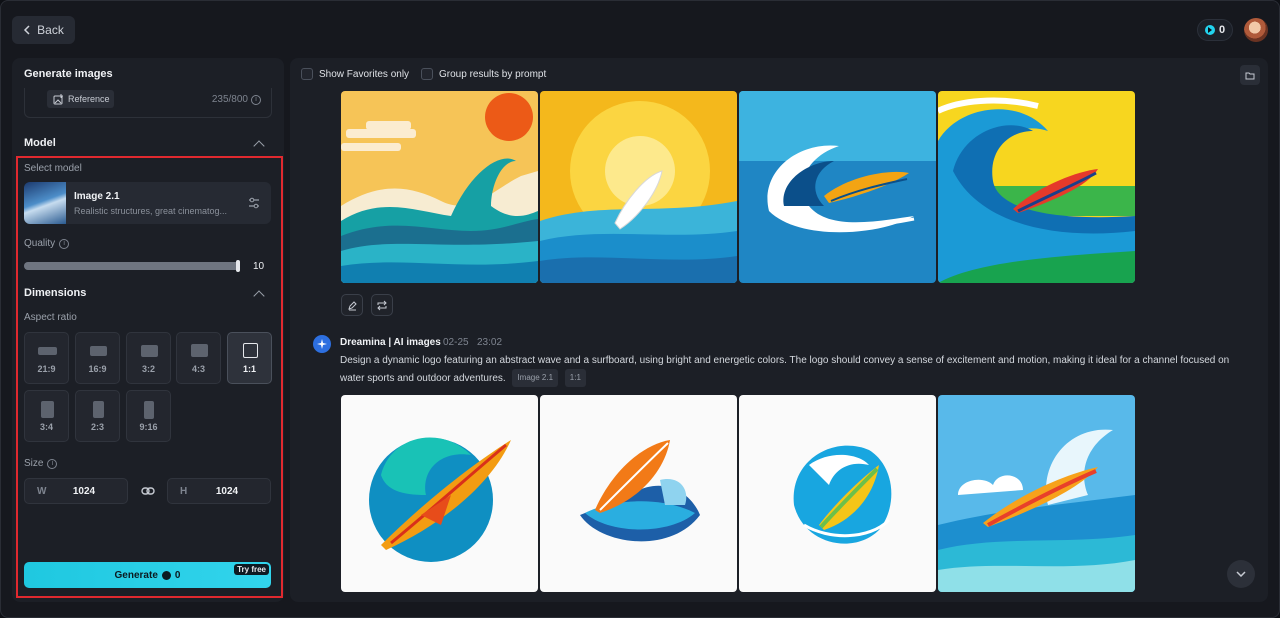 Image resolution: width=1280 pixels, height=618 pixels. What do you see at coordinates (84, 491) in the screenshot?
I see `width-value: 1024` at bounding box center [84, 491].